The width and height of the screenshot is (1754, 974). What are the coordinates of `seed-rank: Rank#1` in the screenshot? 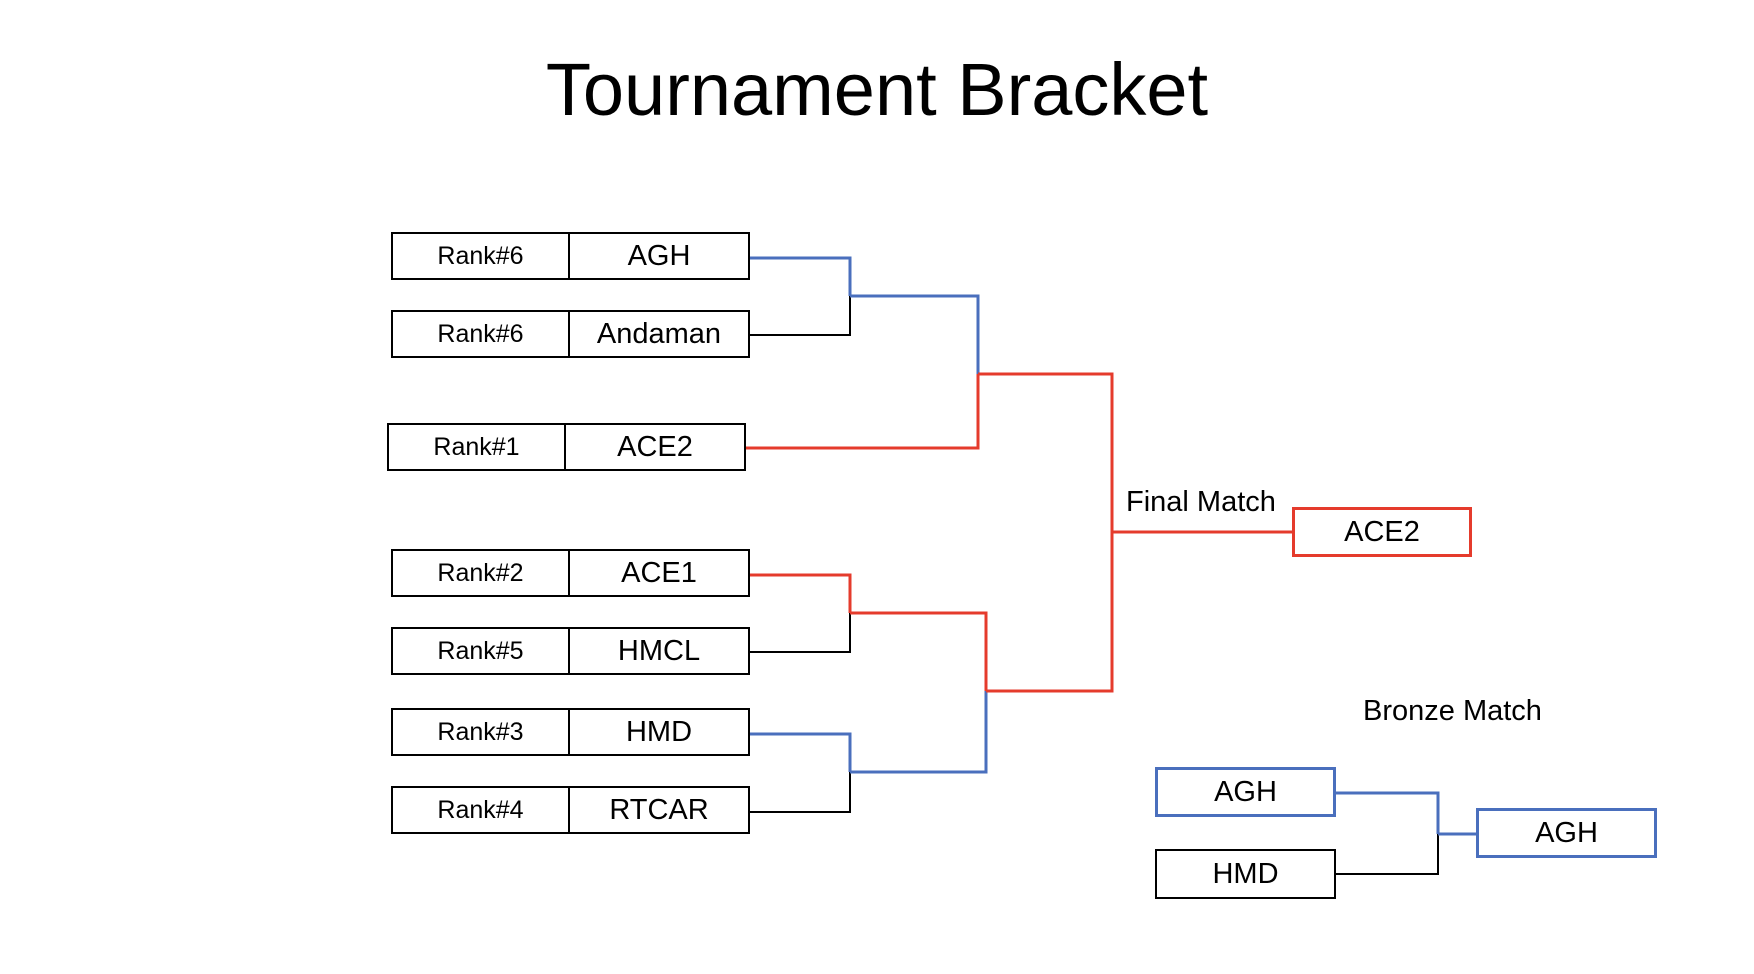 It's located at (477, 447).